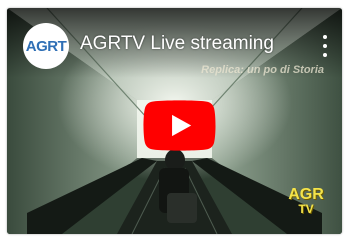 The height and width of the screenshot is (241, 348). What do you see at coordinates (190, 44) in the screenshot?
I see `video-title: AGRTV Live streaming` at bounding box center [190, 44].